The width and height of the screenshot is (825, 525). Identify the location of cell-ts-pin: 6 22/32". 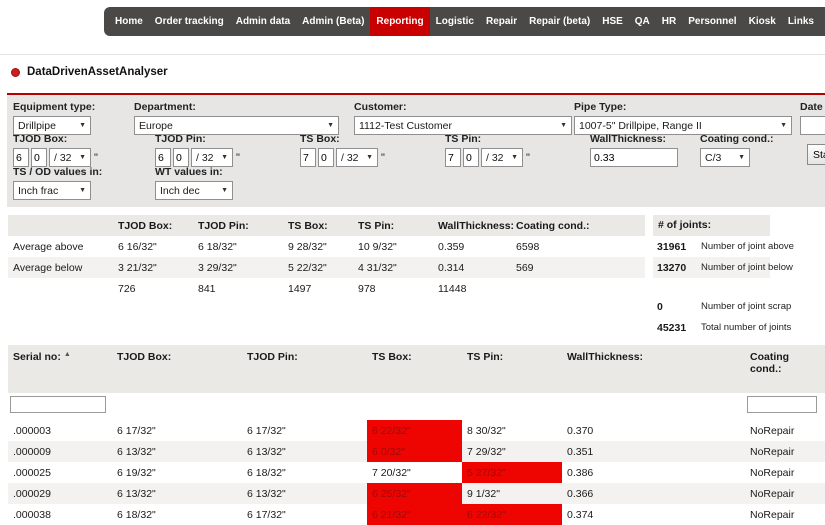
(512, 514).